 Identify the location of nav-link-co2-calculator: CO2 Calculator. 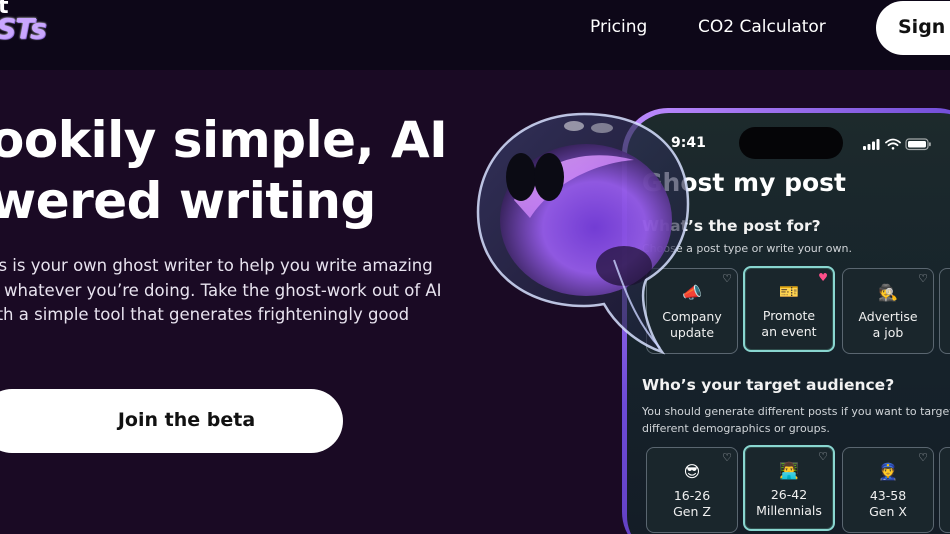
(762, 27).